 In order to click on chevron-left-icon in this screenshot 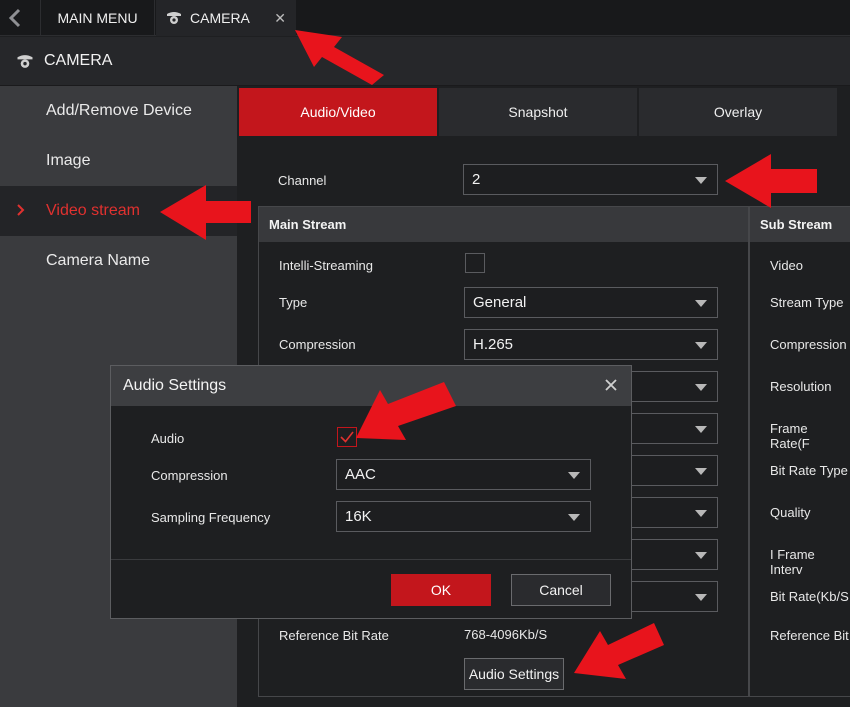, I will do `click(14, 18)`.